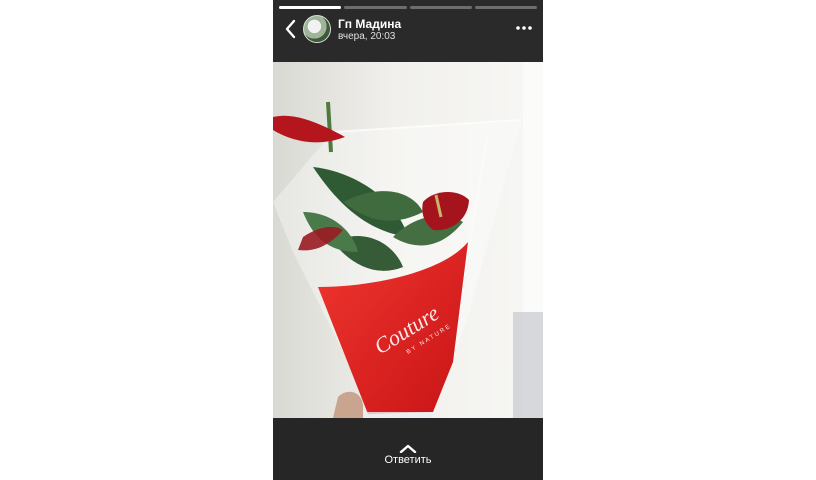 The height and width of the screenshot is (480, 816). I want to click on reply-swipe-up, so click(408, 447).